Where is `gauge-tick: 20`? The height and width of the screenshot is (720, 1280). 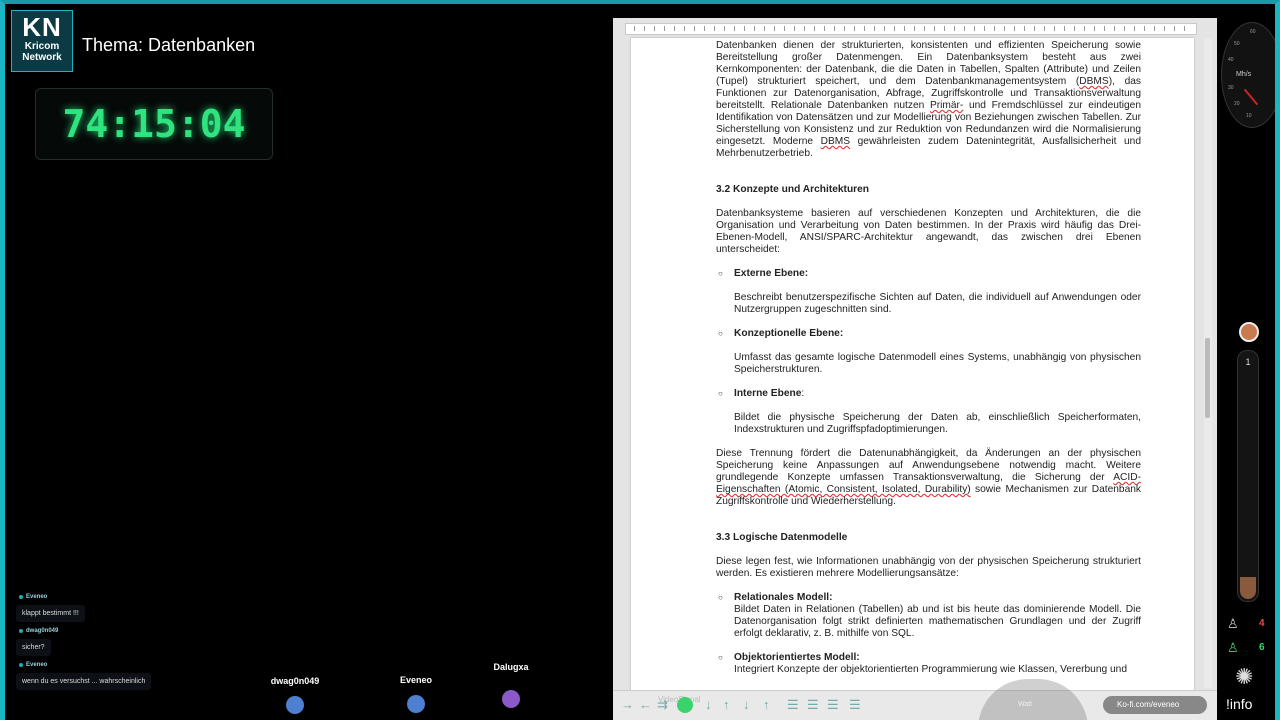
gauge-tick: 20 is located at coordinates (1237, 104).